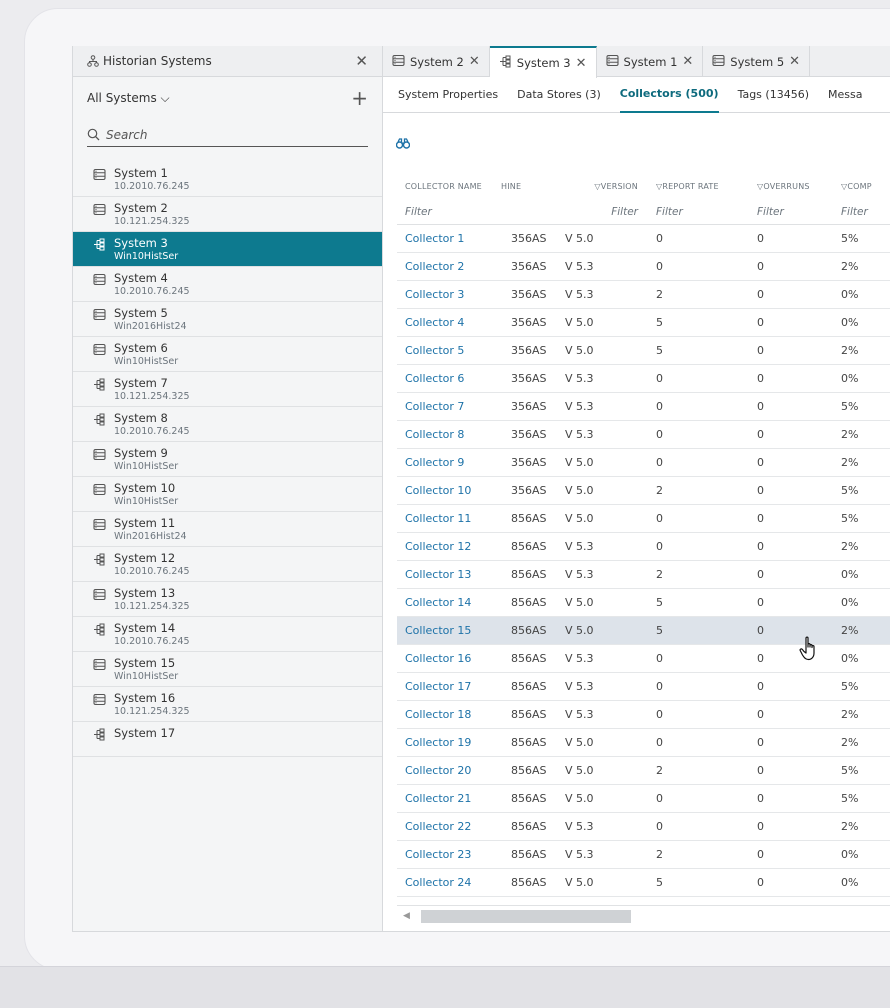 Image resolution: width=890 pixels, height=1008 pixels. Describe the element at coordinates (448, 322) in the screenshot. I see `collector-name-link: Collector 4` at that location.